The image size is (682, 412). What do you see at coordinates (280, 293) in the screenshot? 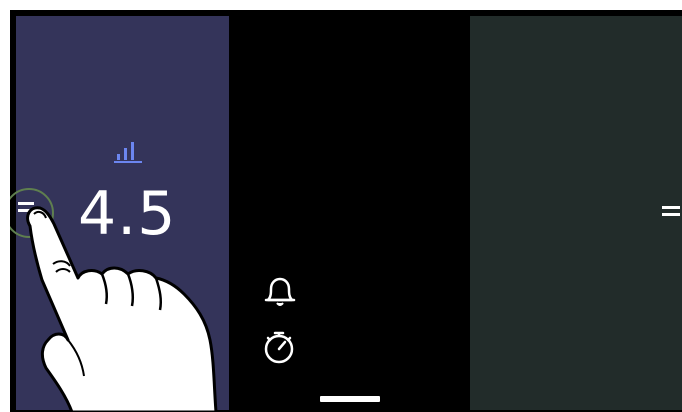
I see `bell-icon` at bounding box center [280, 293].